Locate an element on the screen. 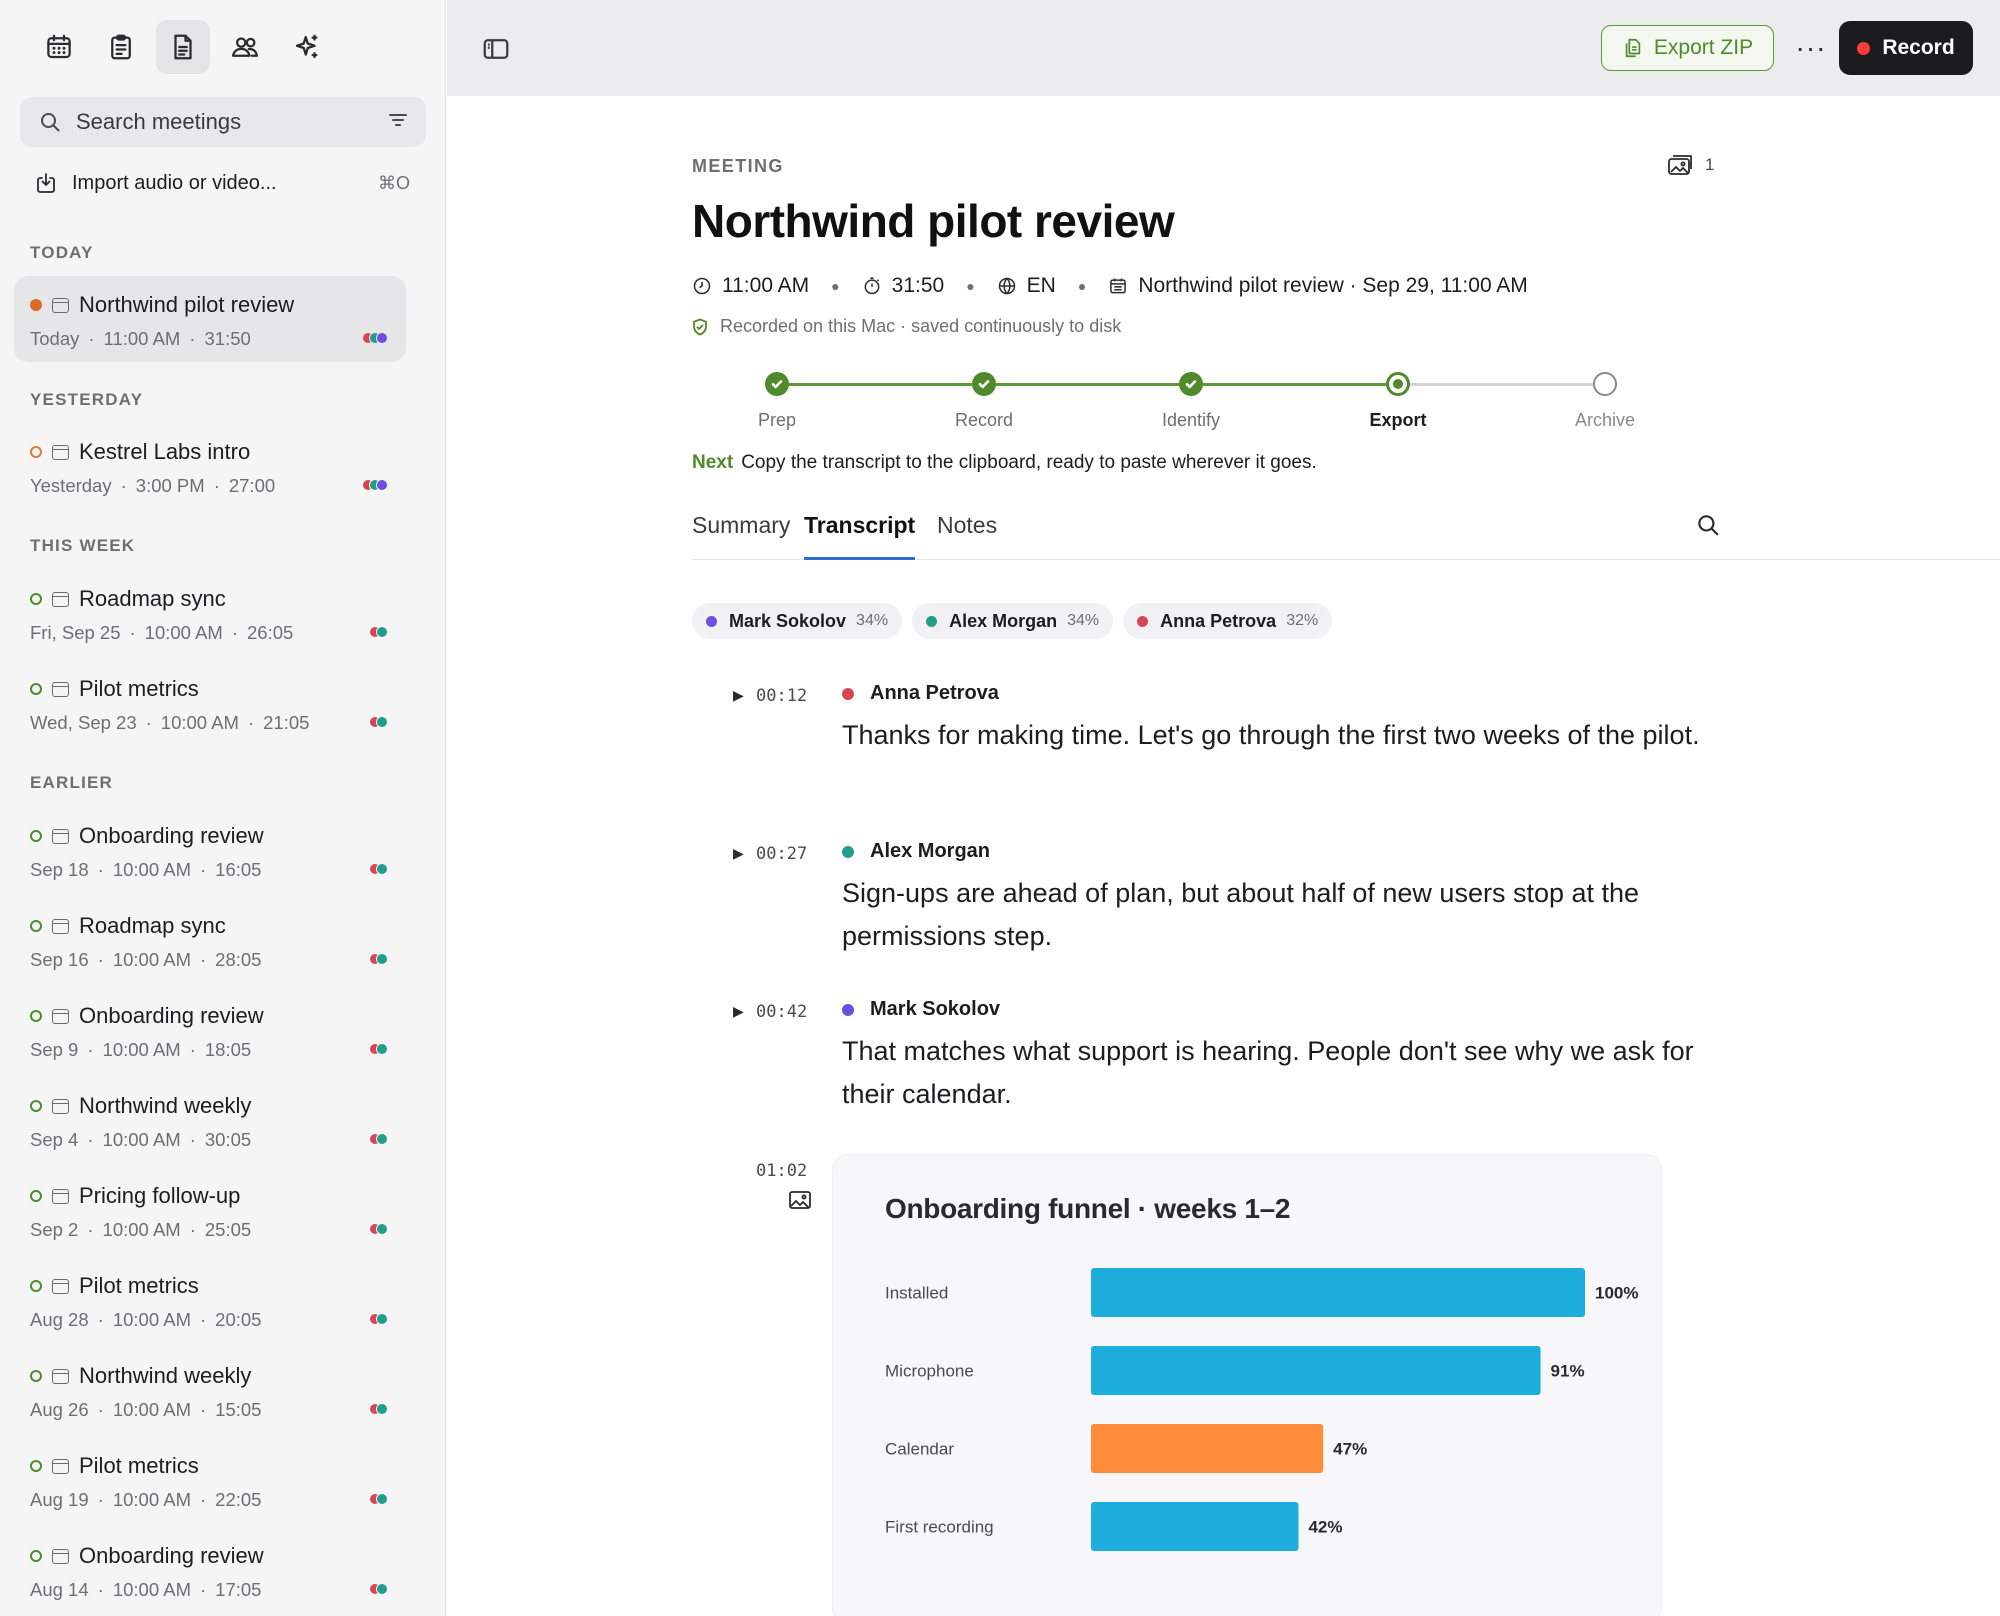 The image size is (2000, 1616). step-export-node is located at coordinates (1398, 384).